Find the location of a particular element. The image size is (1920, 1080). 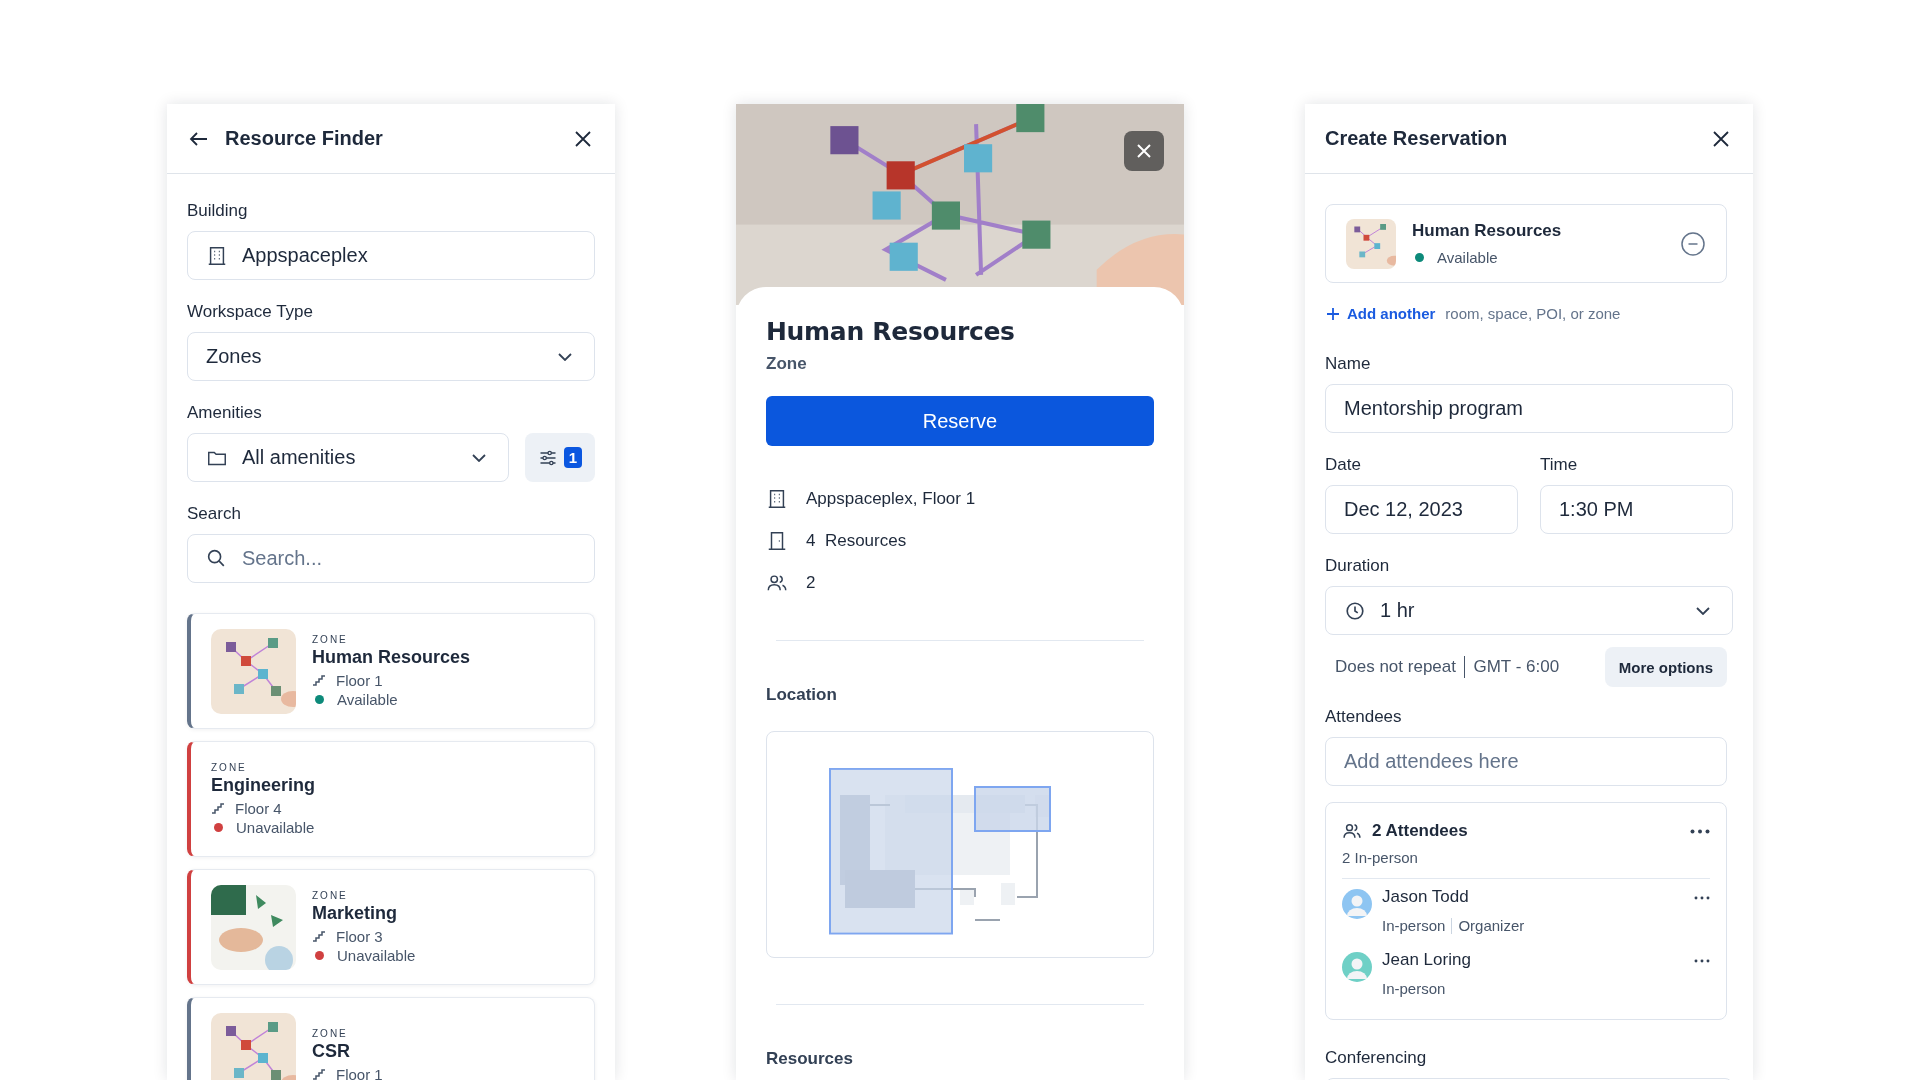

section-heading: Location is located at coordinates (801, 695).